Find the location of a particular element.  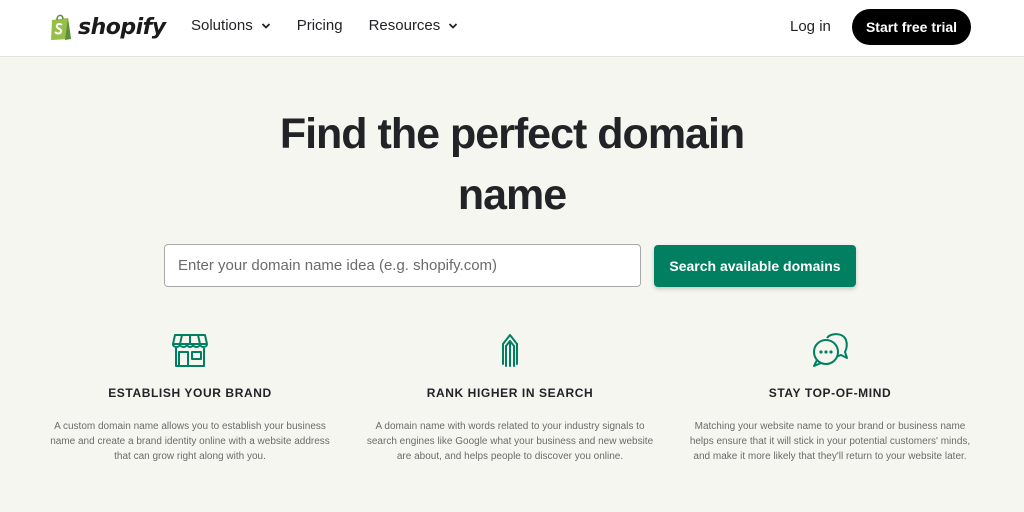

nav-pricing: Pricing is located at coordinates (320, 25).